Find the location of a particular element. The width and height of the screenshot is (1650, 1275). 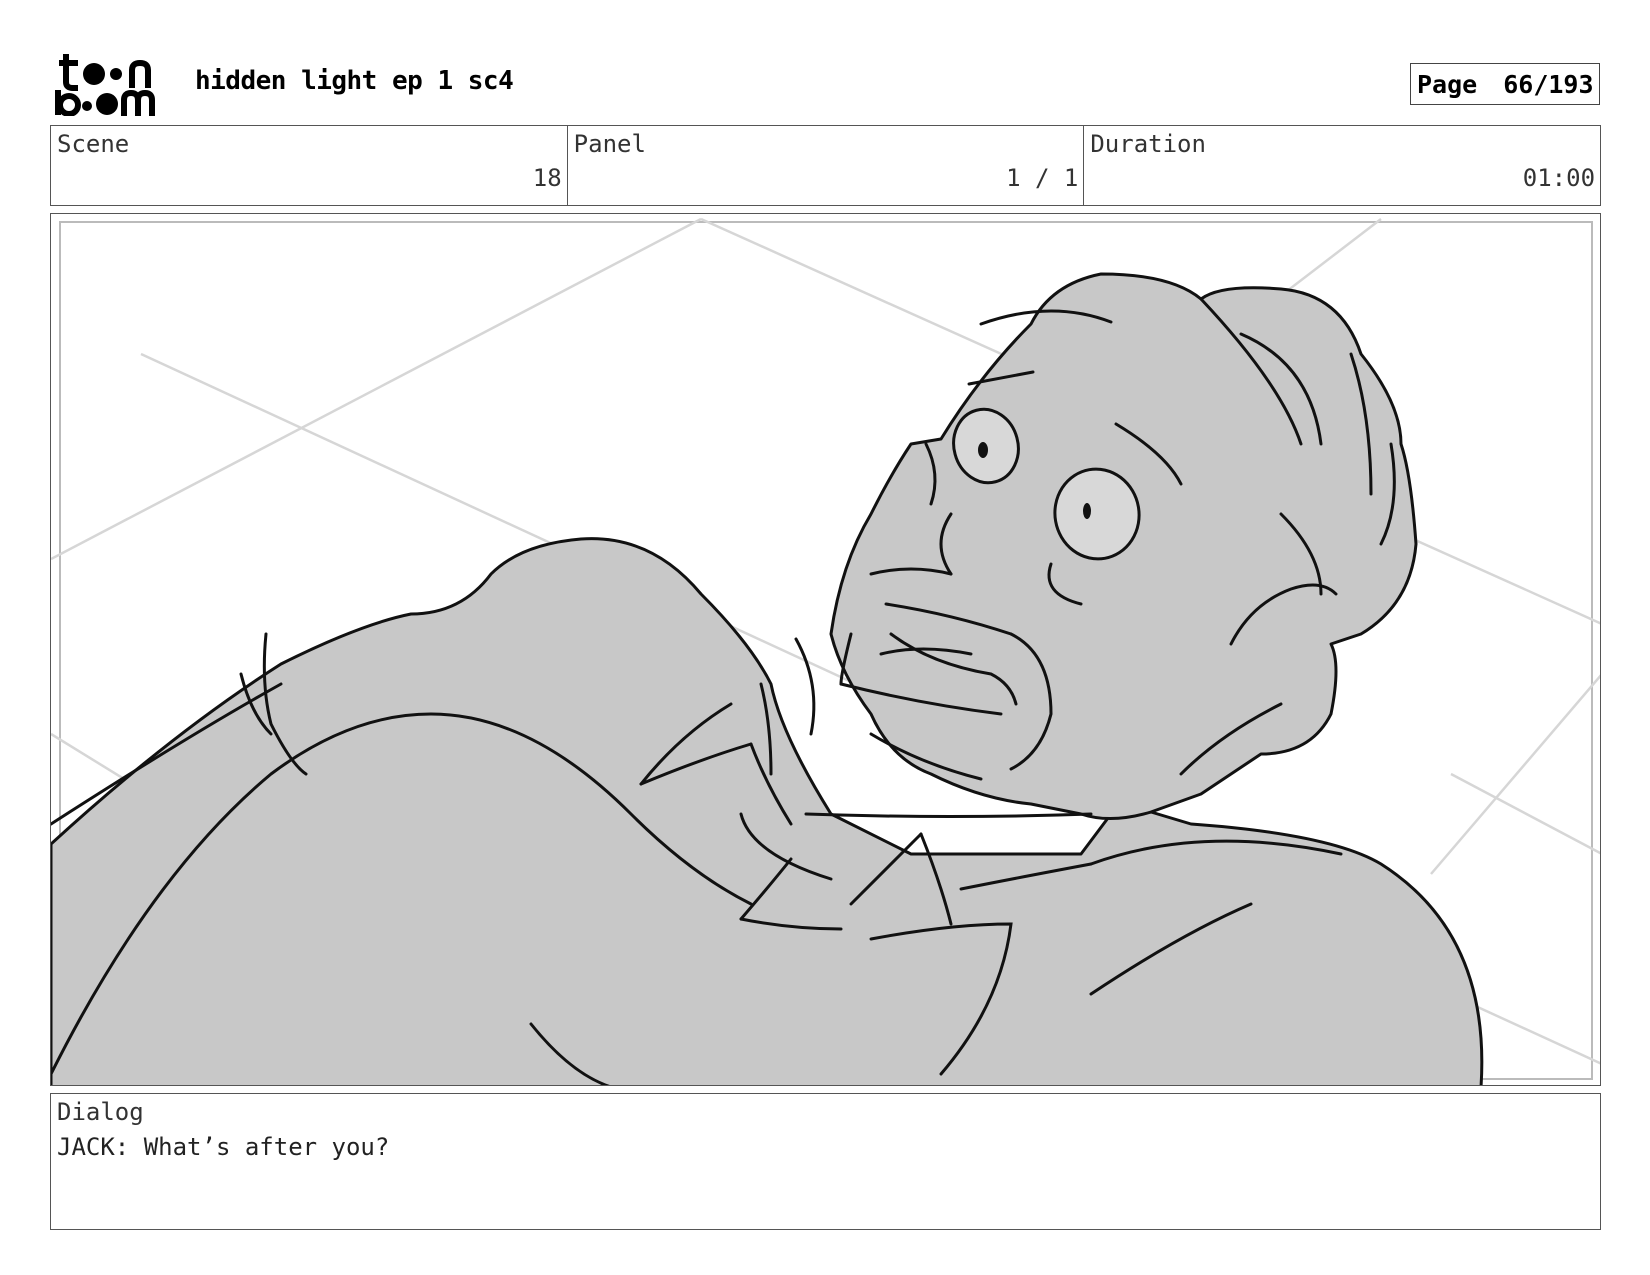

panel-label: Panel is located at coordinates (609, 144).